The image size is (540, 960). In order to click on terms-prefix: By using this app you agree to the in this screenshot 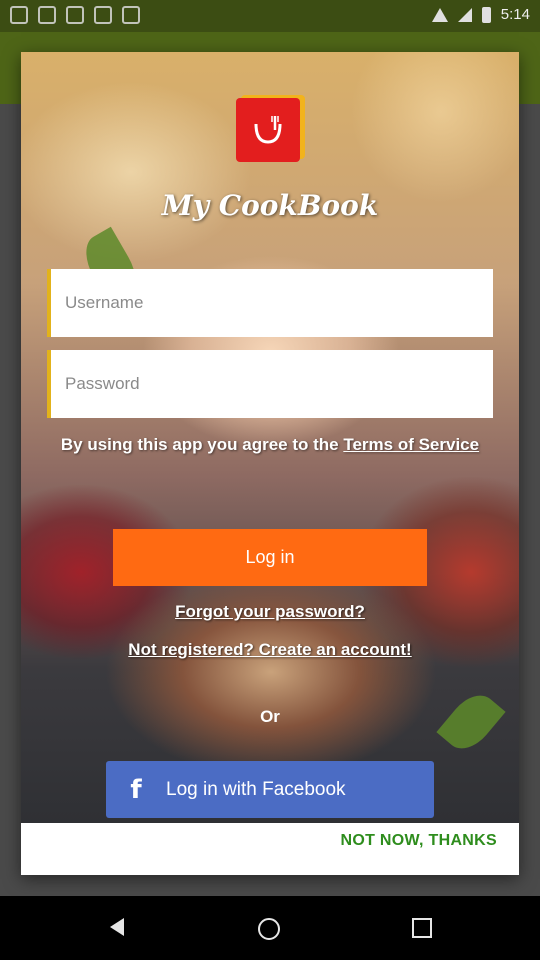, I will do `click(202, 444)`.